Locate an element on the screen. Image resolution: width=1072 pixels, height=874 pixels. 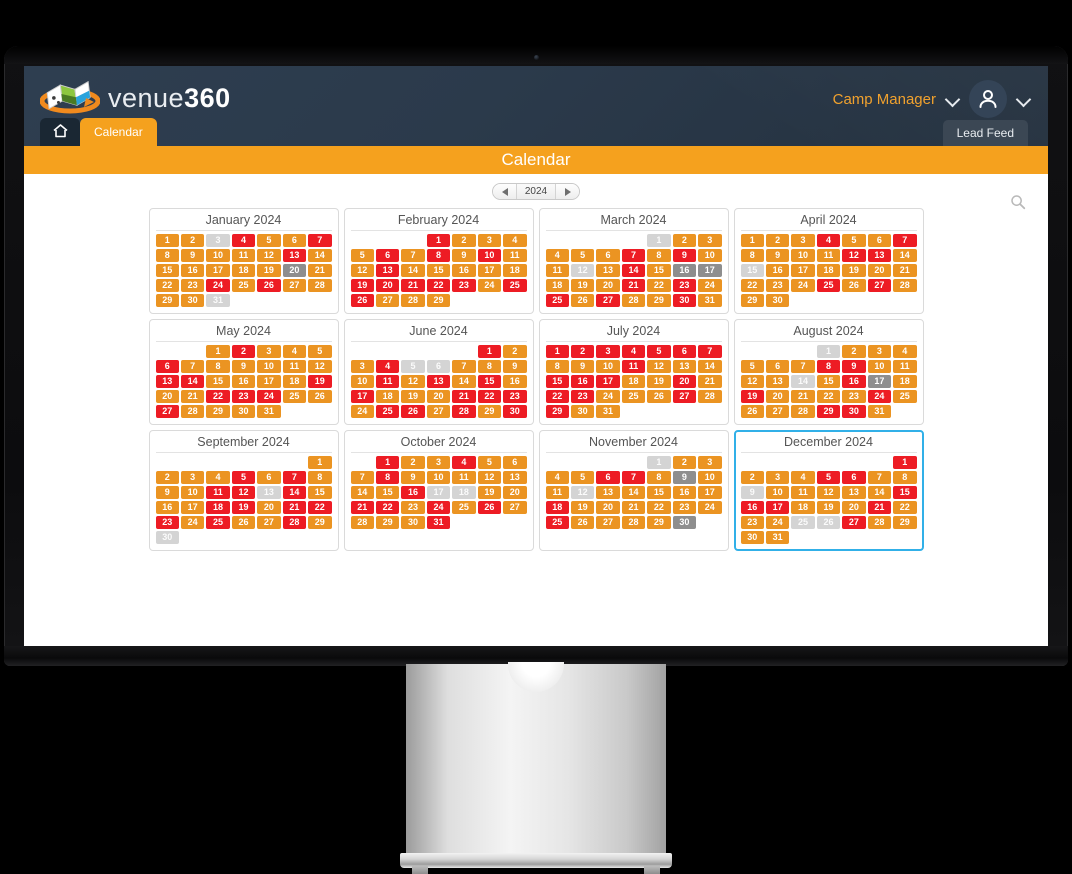
day-cell: 2 is located at coordinates (854, 351).